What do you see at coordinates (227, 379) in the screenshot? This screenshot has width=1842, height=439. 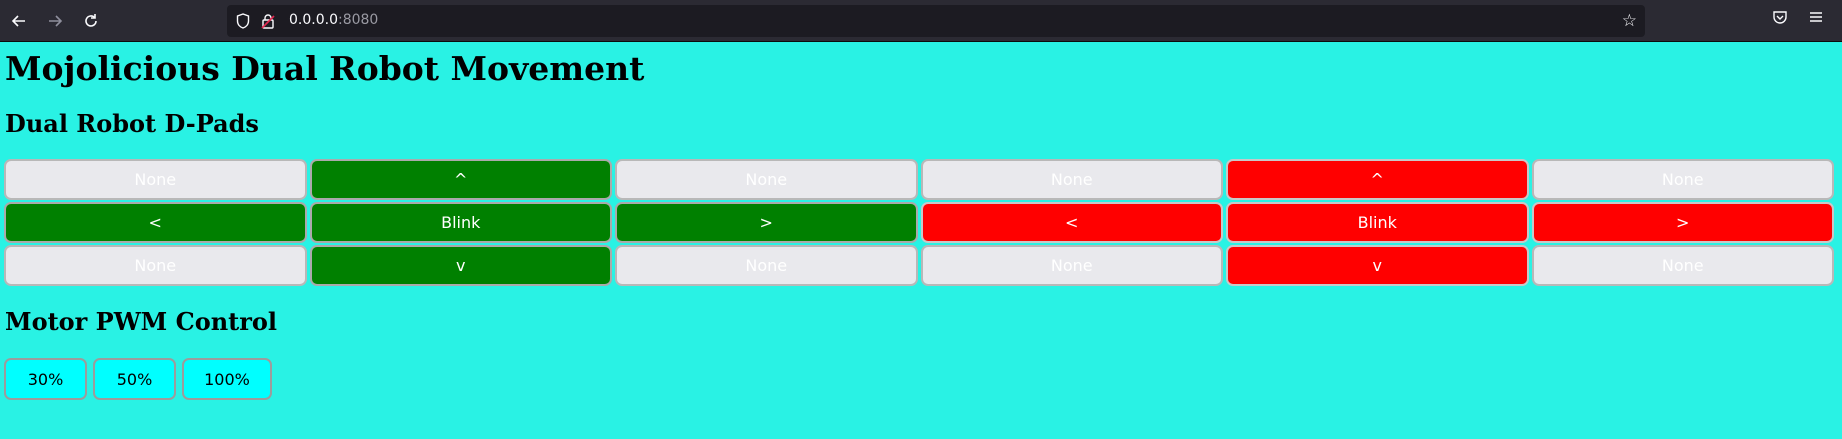 I see `pwm-100-button: 100%` at bounding box center [227, 379].